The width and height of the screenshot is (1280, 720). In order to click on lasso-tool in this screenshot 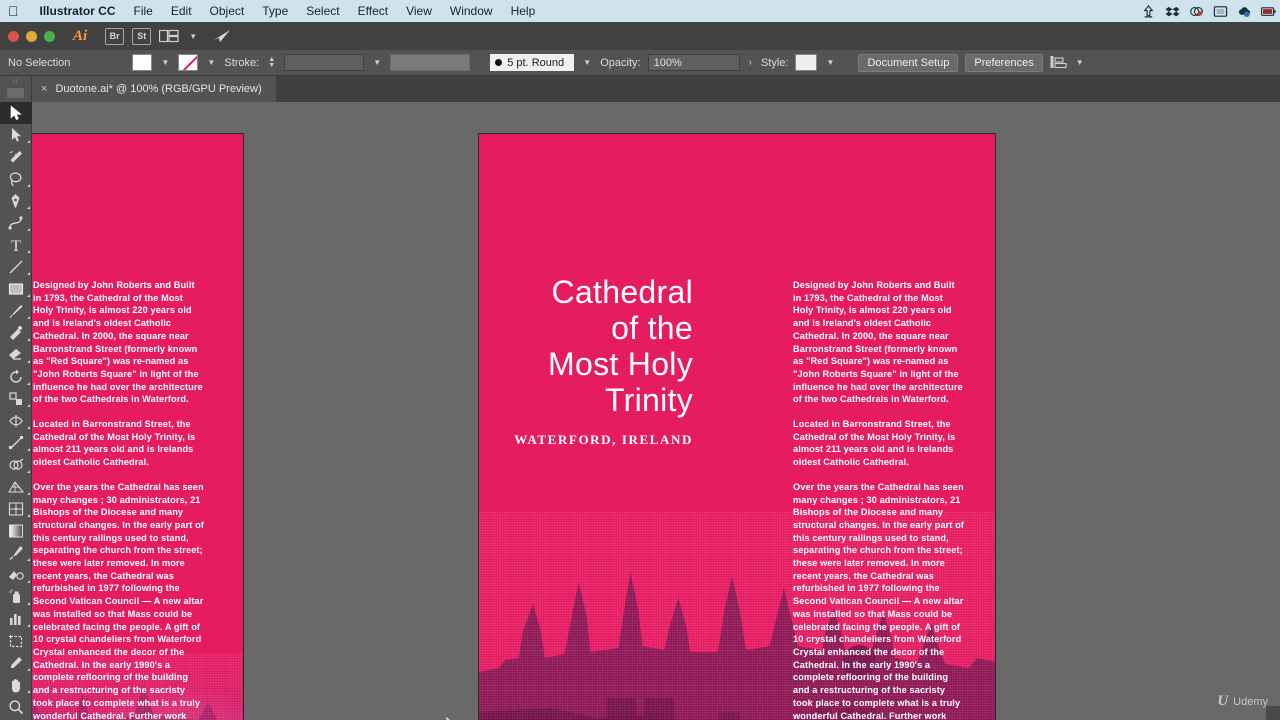, I will do `click(16, 179)`.